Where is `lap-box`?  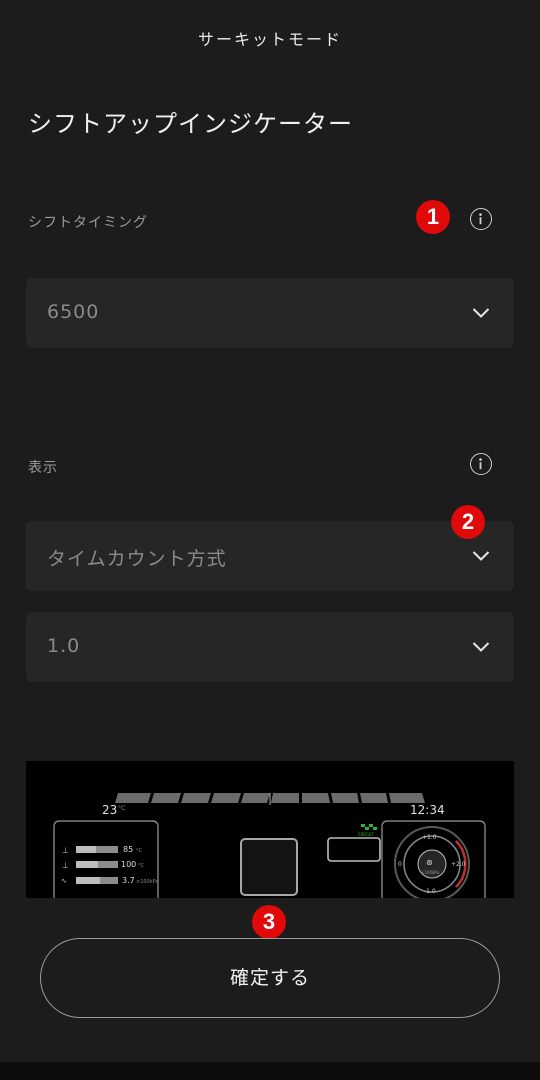
lap-box is located at coordinates (354, 849).